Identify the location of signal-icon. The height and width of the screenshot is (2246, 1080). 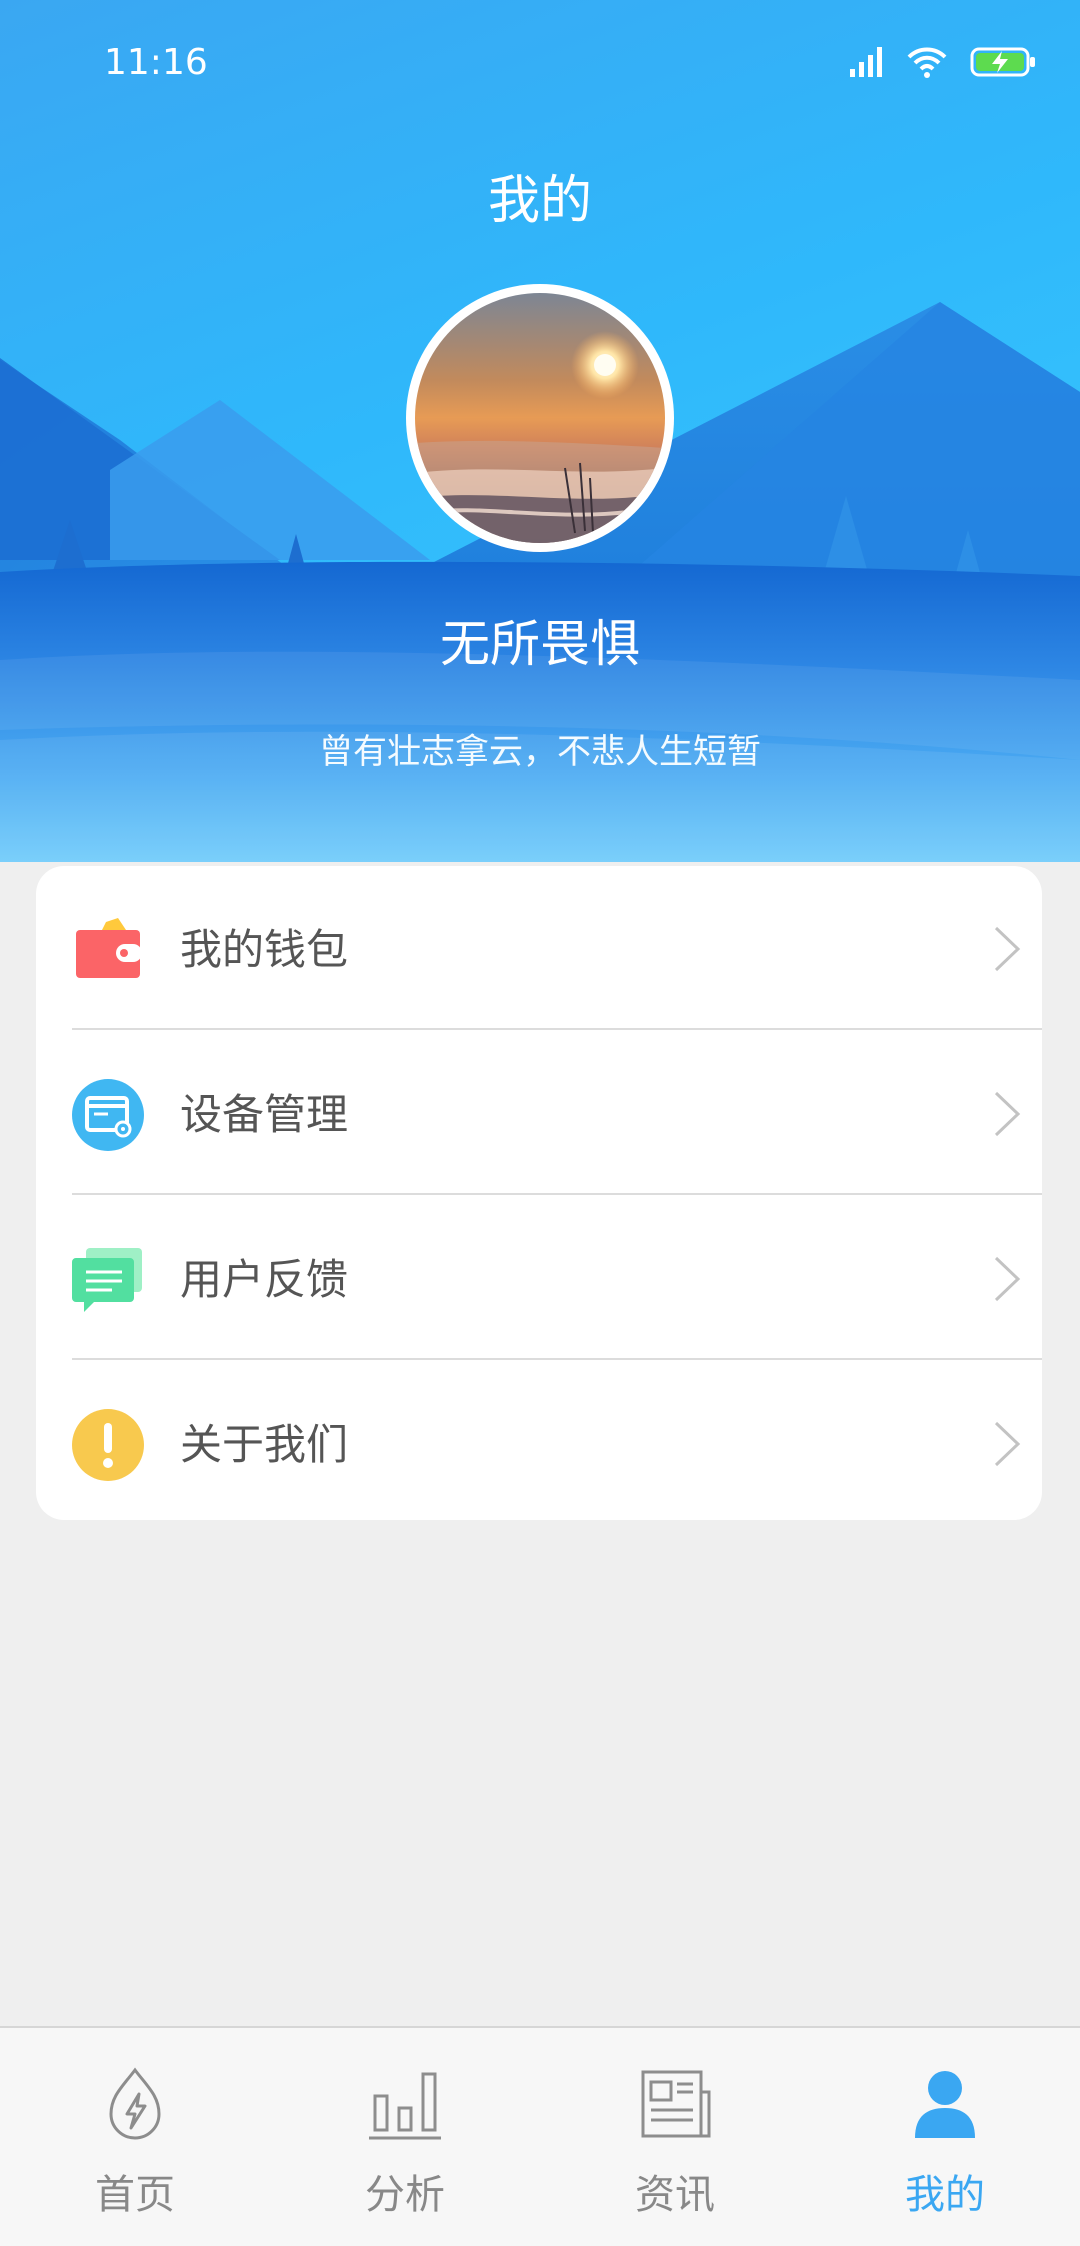
(867, 64).